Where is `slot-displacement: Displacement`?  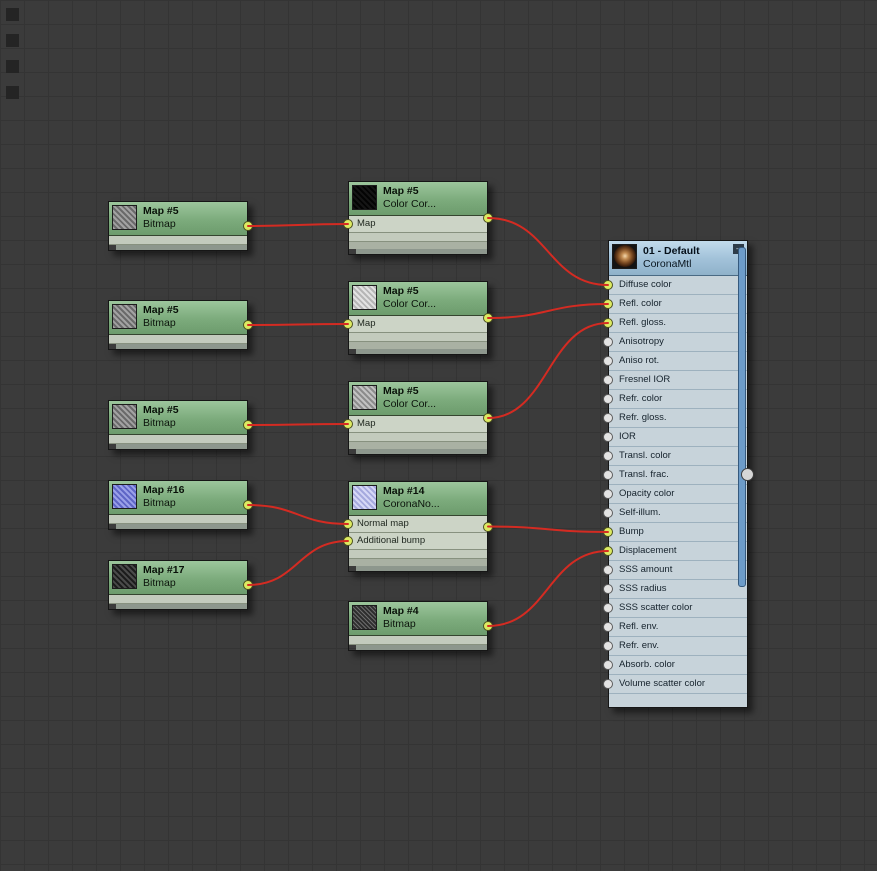
slot-displacement: Displacement is located at coordinates (675, 551).